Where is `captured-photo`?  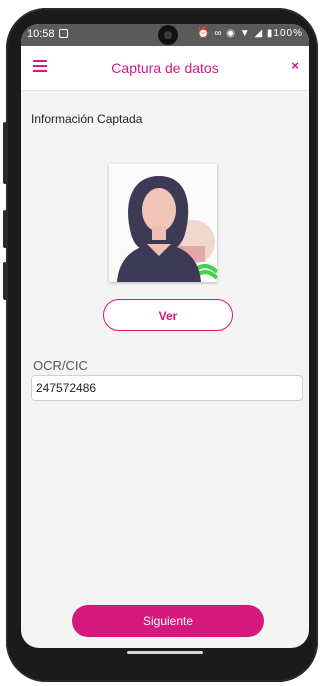 captured-photo is located at coordinates (163, 223).